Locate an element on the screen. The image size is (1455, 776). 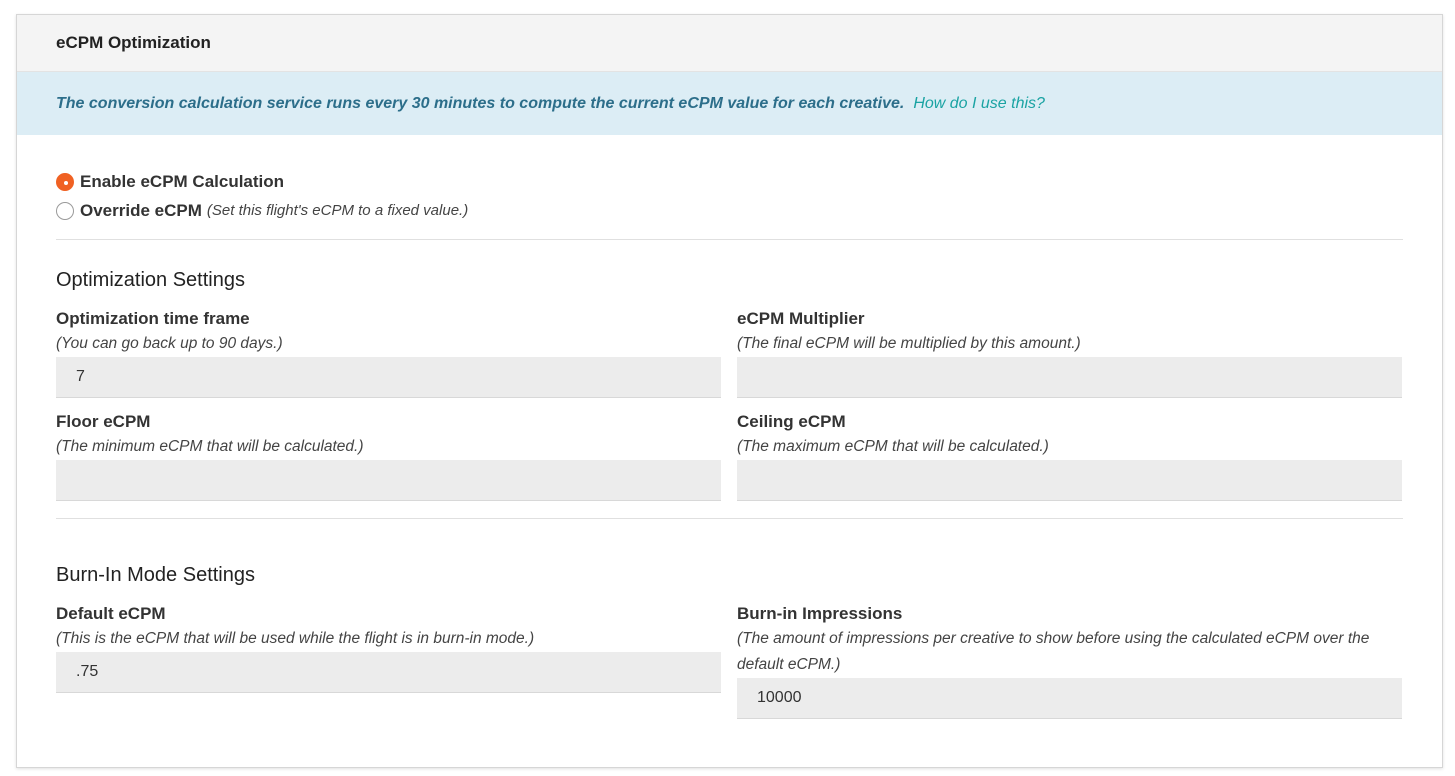
burnin-settings-title: Burn-In Mode Settings is located at coordinates (155, 575).